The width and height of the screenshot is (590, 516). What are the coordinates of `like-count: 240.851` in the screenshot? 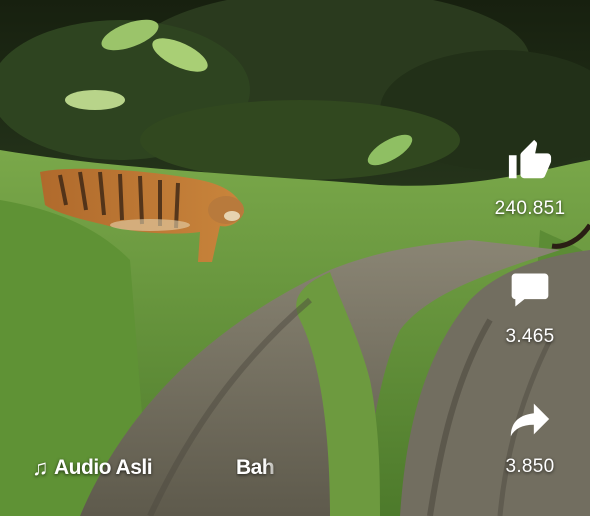 It's located at (530, 208).